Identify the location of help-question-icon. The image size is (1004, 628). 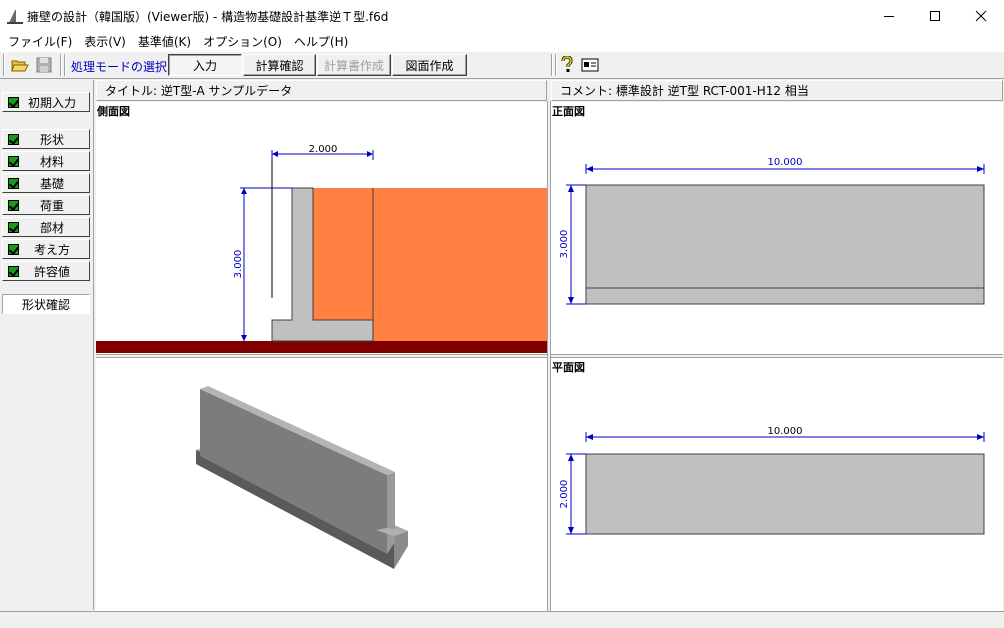
(567, 64).